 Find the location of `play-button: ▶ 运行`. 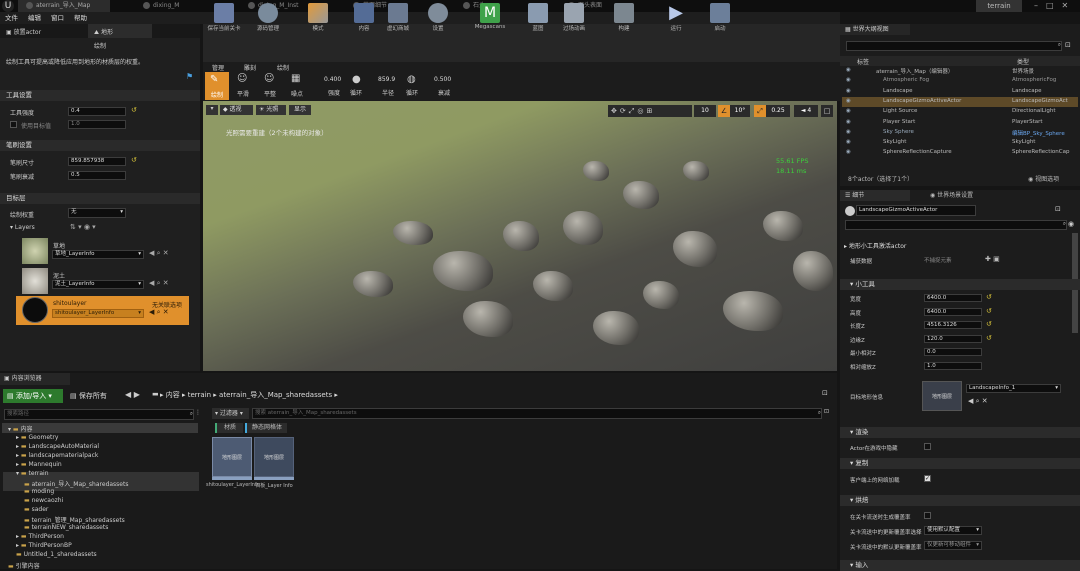

play-button: ▶ 运行 is located at coordinates (676, 19).